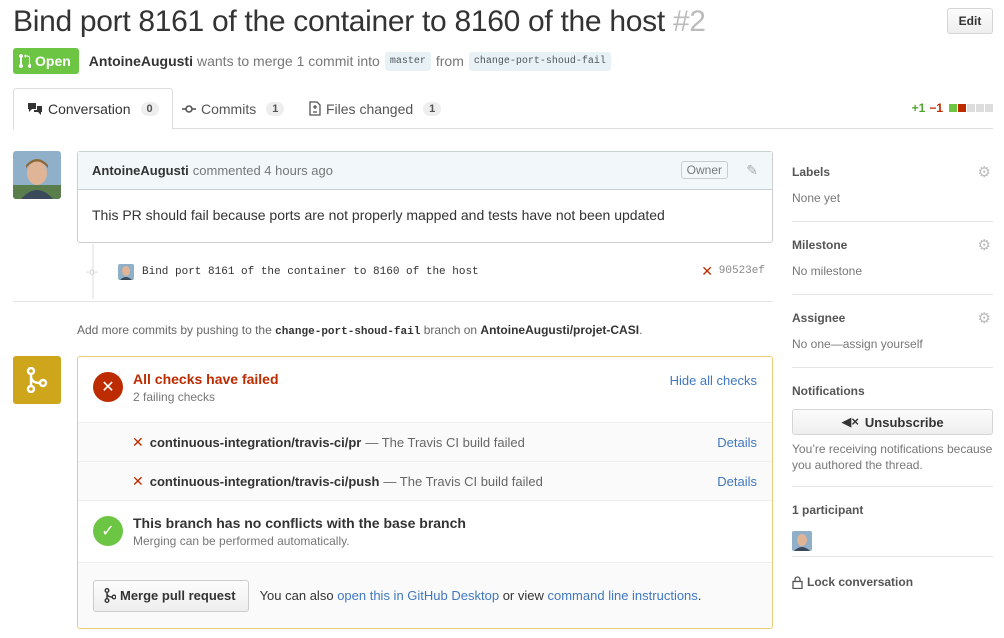 The height and width of the screenshot is (638, 1004). Describe the element at coordinates (713, 380) in the screenshot. I see `hide-checks-link: Hide all checks` at that location.